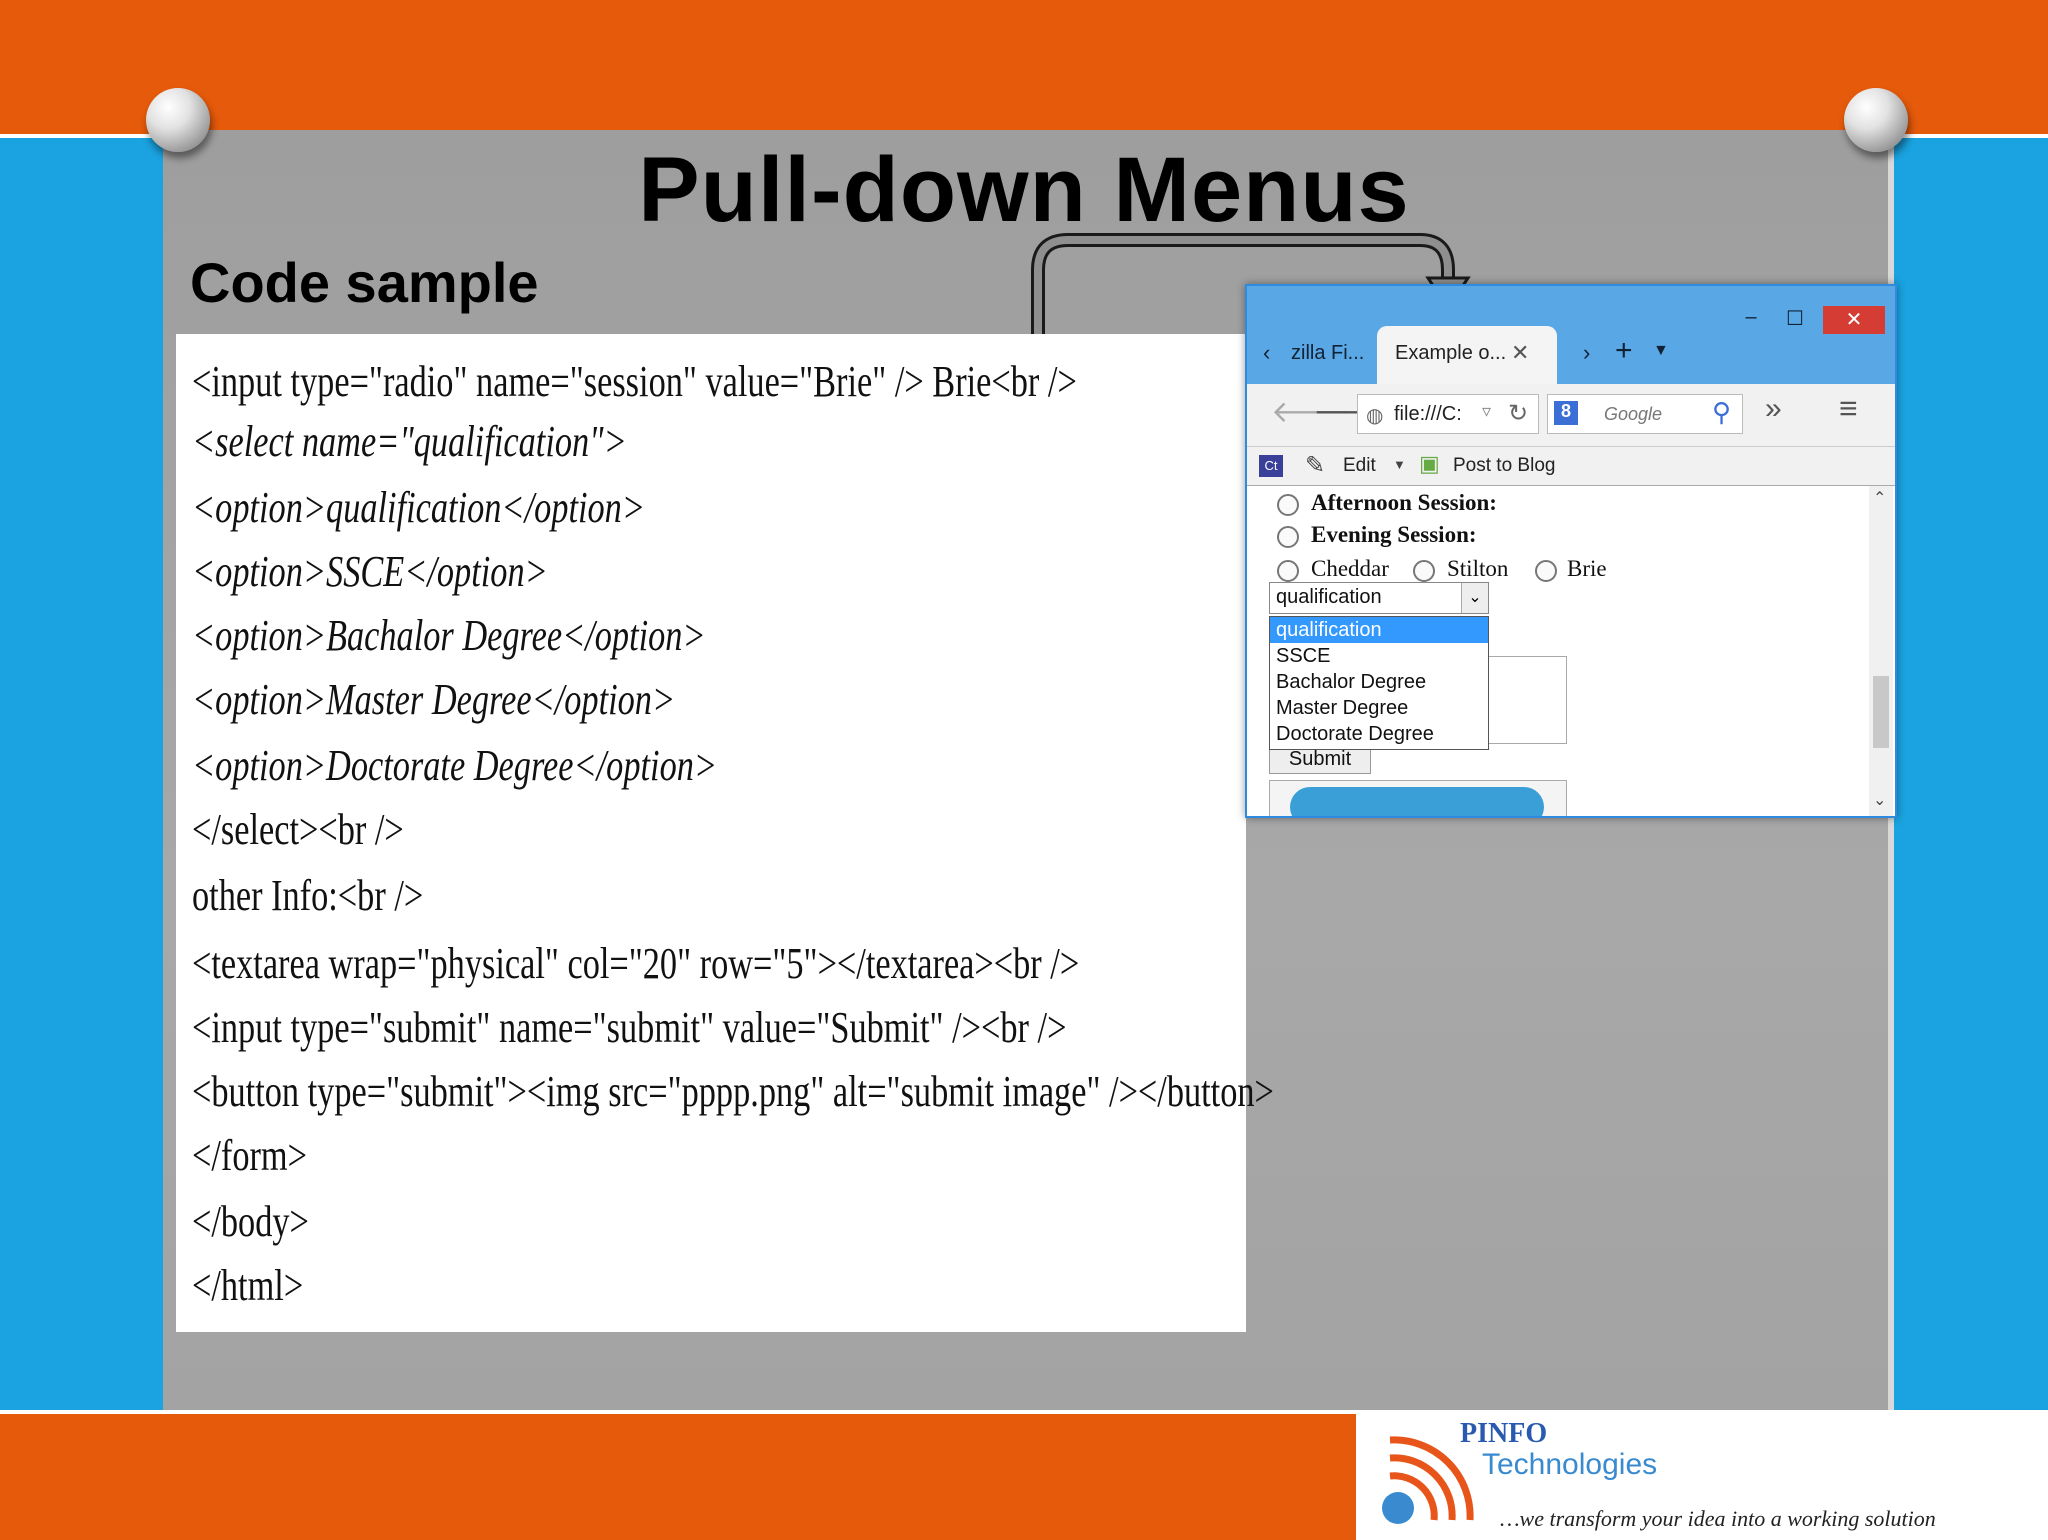 Image resolution: width=2048 pixels, height=1540 pixels. What do you see at coordinates (1504, 1433) in the screenshot?
I see `logo-name: PINFO` at bounding box center [1504, 1433].